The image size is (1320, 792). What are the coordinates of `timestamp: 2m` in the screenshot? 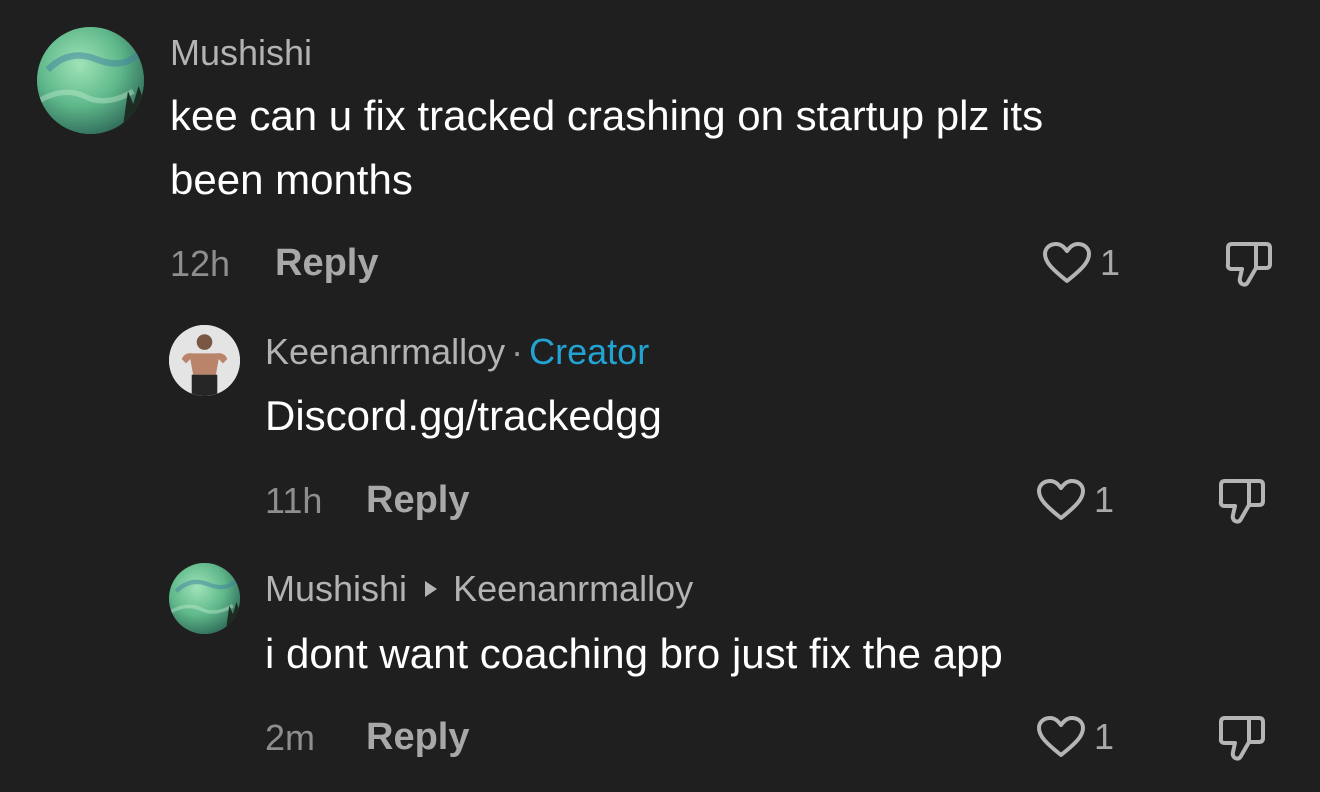 It's located at (290, 737).